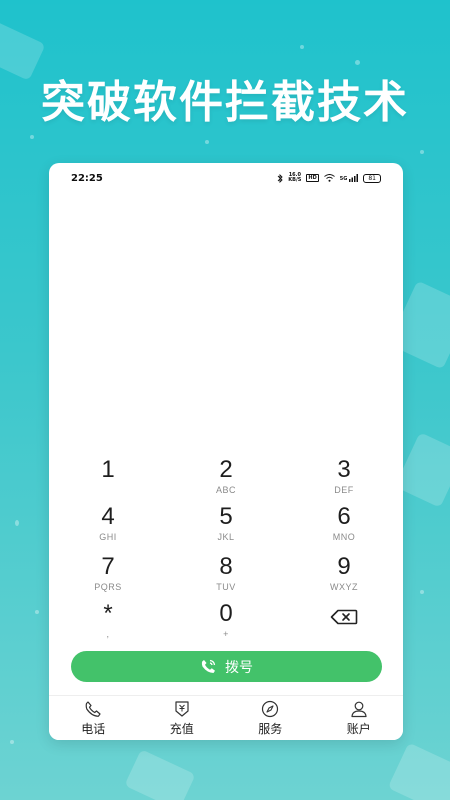 The image size is (450, 800). I want to click on tab-recharge: 充值, so click(182, 718).